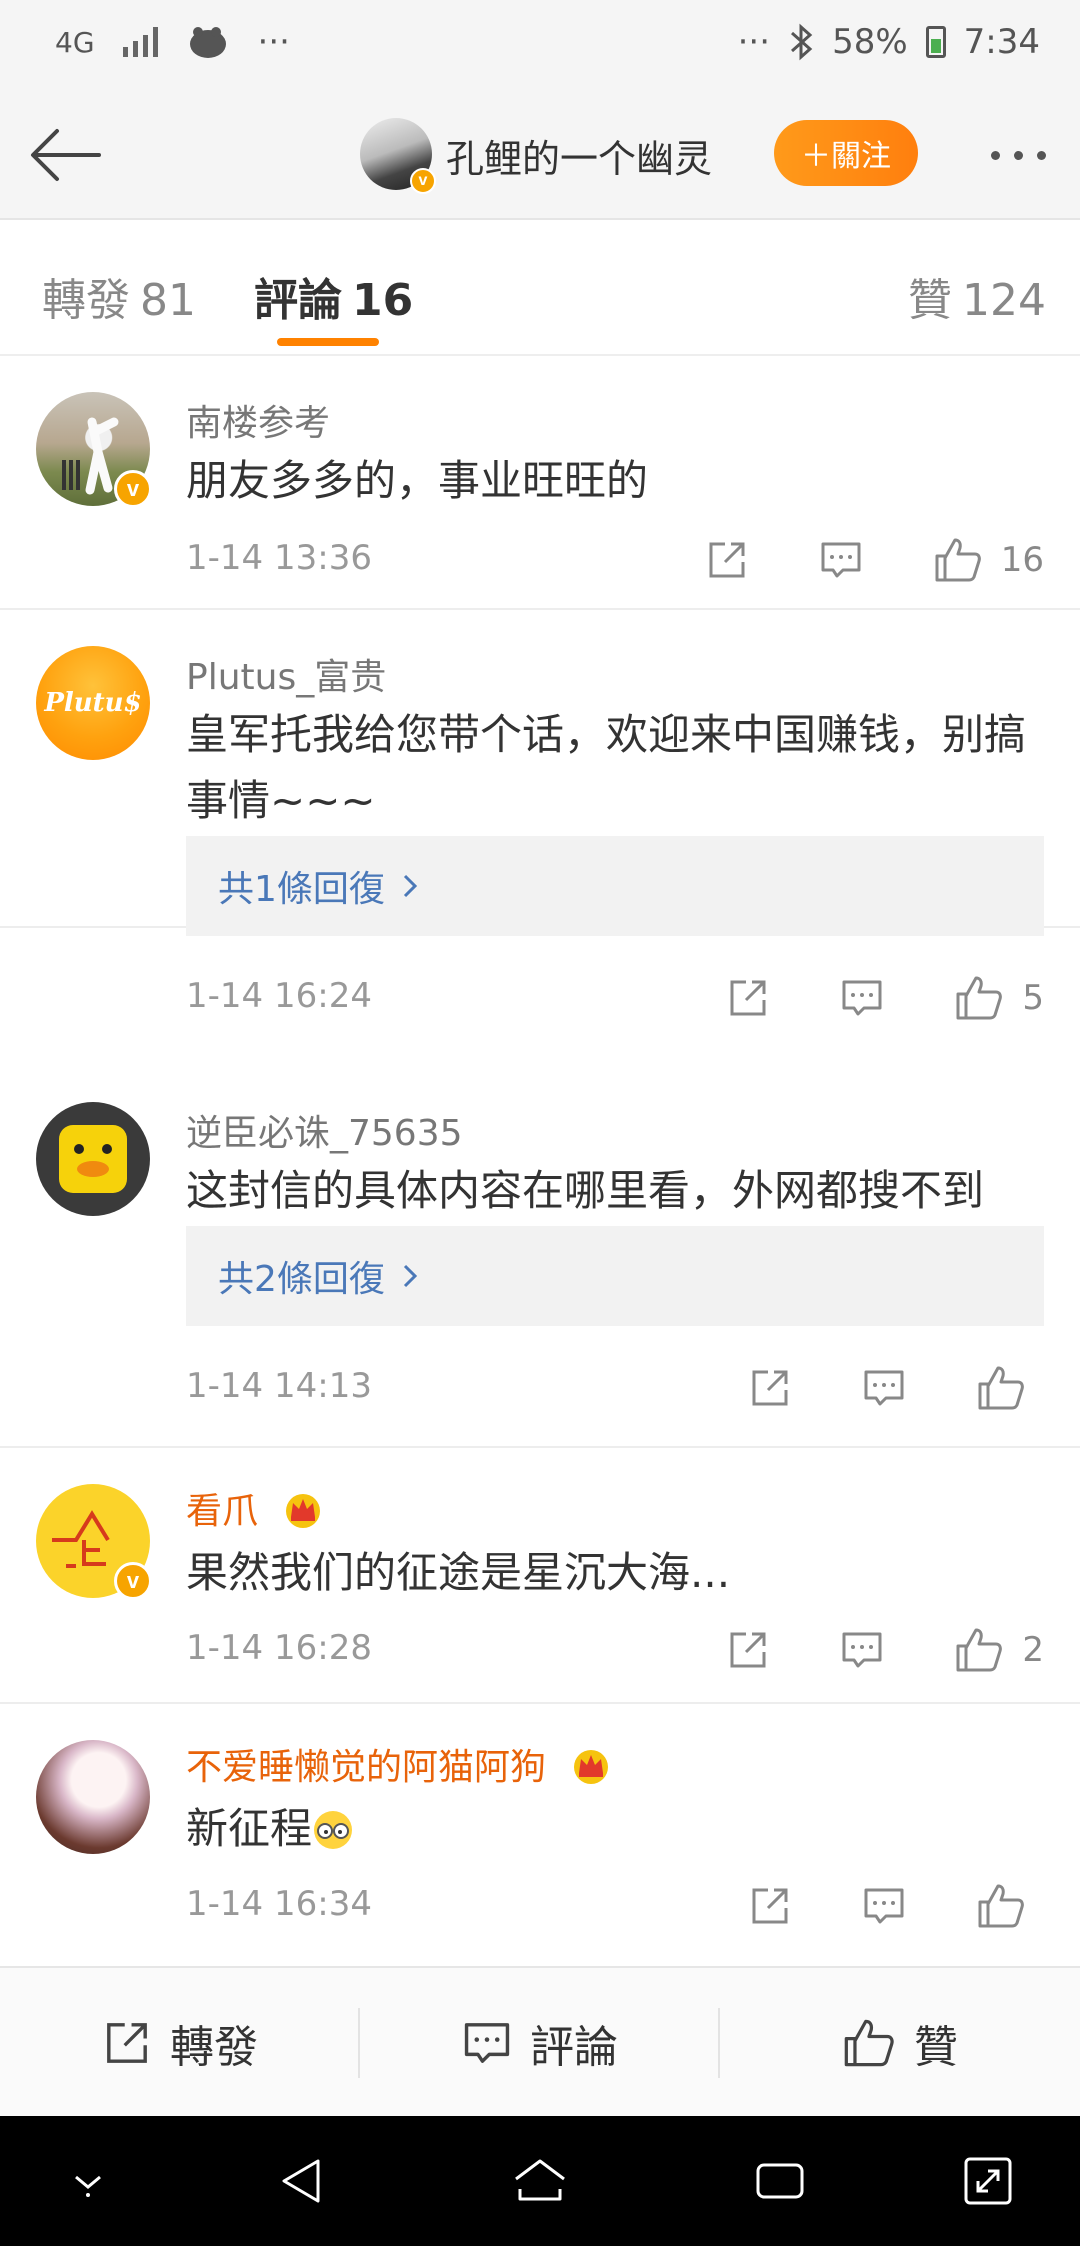 The height and width of the screenshot is (2246, 1080). I want to click on comment-username: 看爪, so click(255, 1508).